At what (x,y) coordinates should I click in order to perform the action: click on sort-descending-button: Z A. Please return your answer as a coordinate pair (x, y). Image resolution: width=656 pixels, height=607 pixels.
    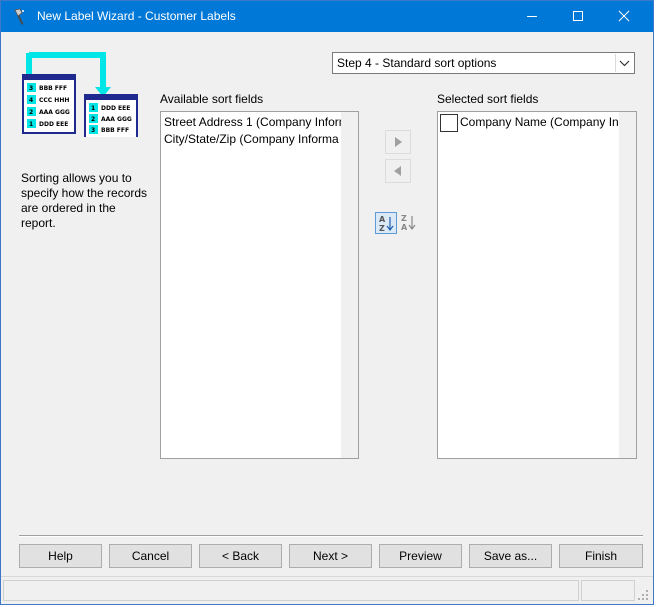
    Looking at the image, I should click on (409, 223).